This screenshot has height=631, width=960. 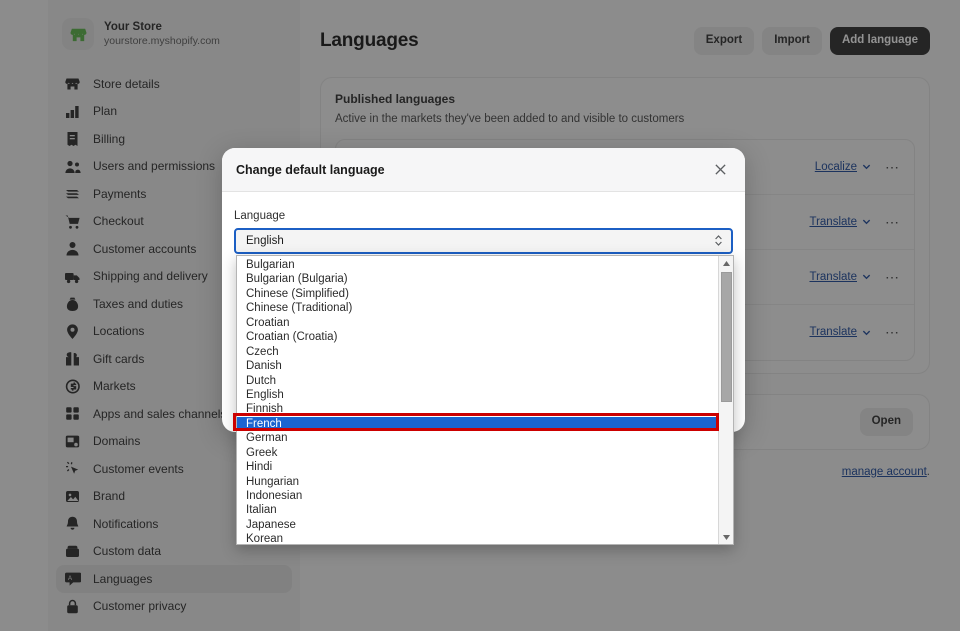 What do you see at coordinates (477, 482) in the screenshot?
I see `dropdown-option: Hungarian` at bounding box center [477, 482].